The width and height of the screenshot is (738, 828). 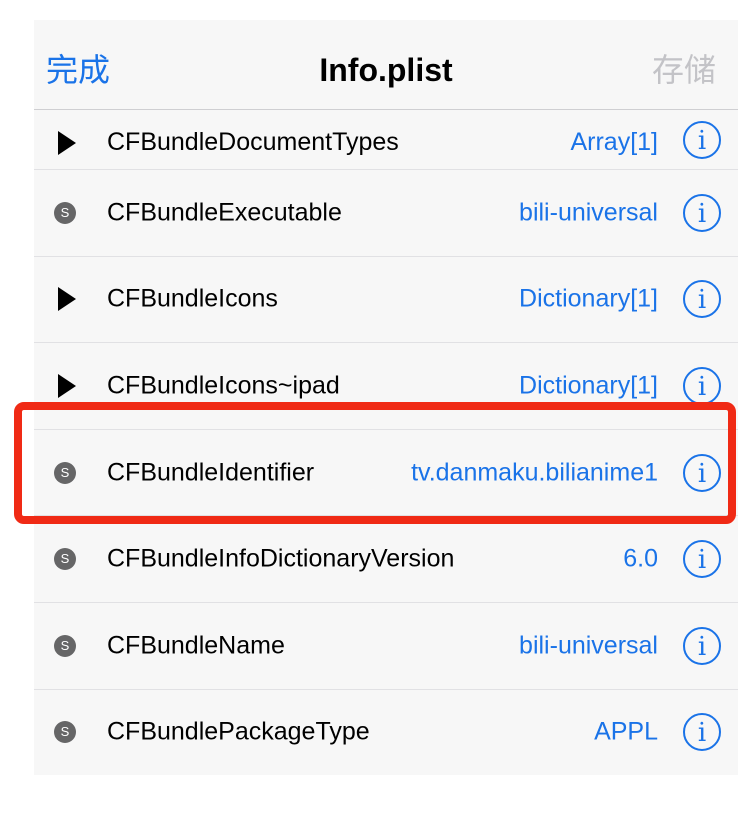 What do you see at coordinates (224, 212) in the screenshot?
I see `row-key: CFBundleExecutable` at bounding box center [224, 212].